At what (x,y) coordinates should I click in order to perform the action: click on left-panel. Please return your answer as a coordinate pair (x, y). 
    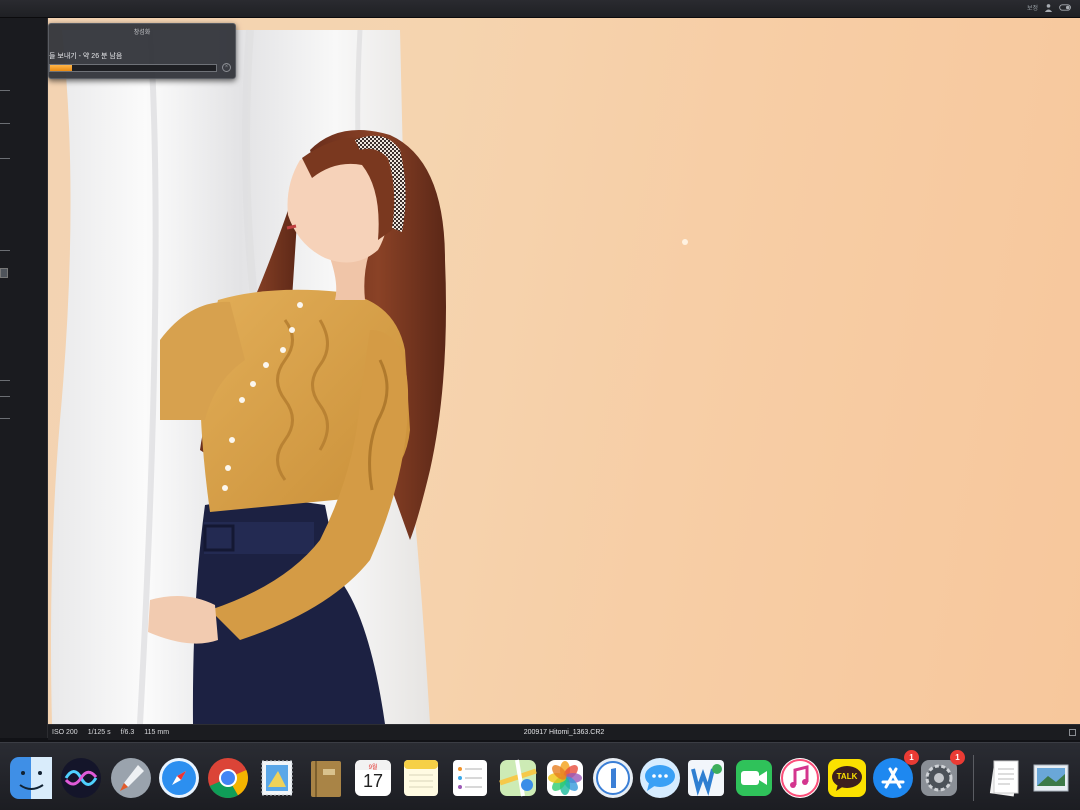
    Looking at the image, I should click on (24, 378).